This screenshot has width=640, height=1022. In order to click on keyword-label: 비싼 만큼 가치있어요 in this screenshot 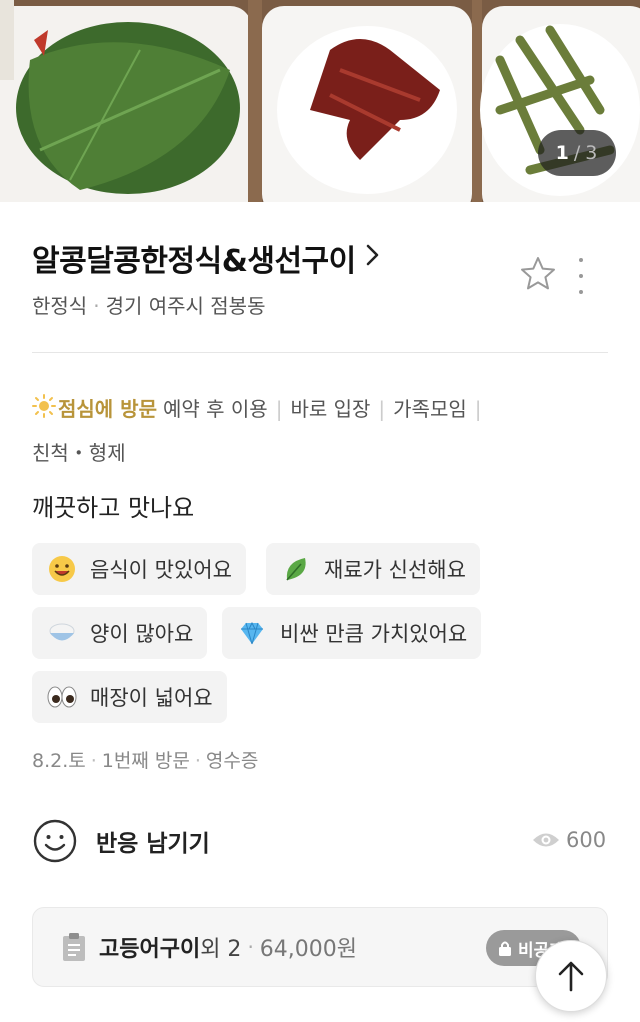, I will do `click(374, 634)`.